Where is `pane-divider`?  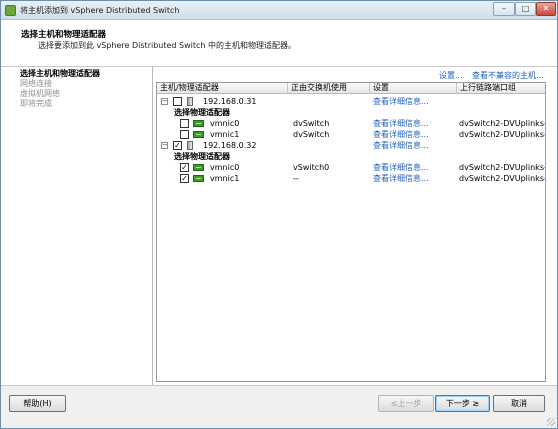 pane-divider is located at coordinates (152, 226).